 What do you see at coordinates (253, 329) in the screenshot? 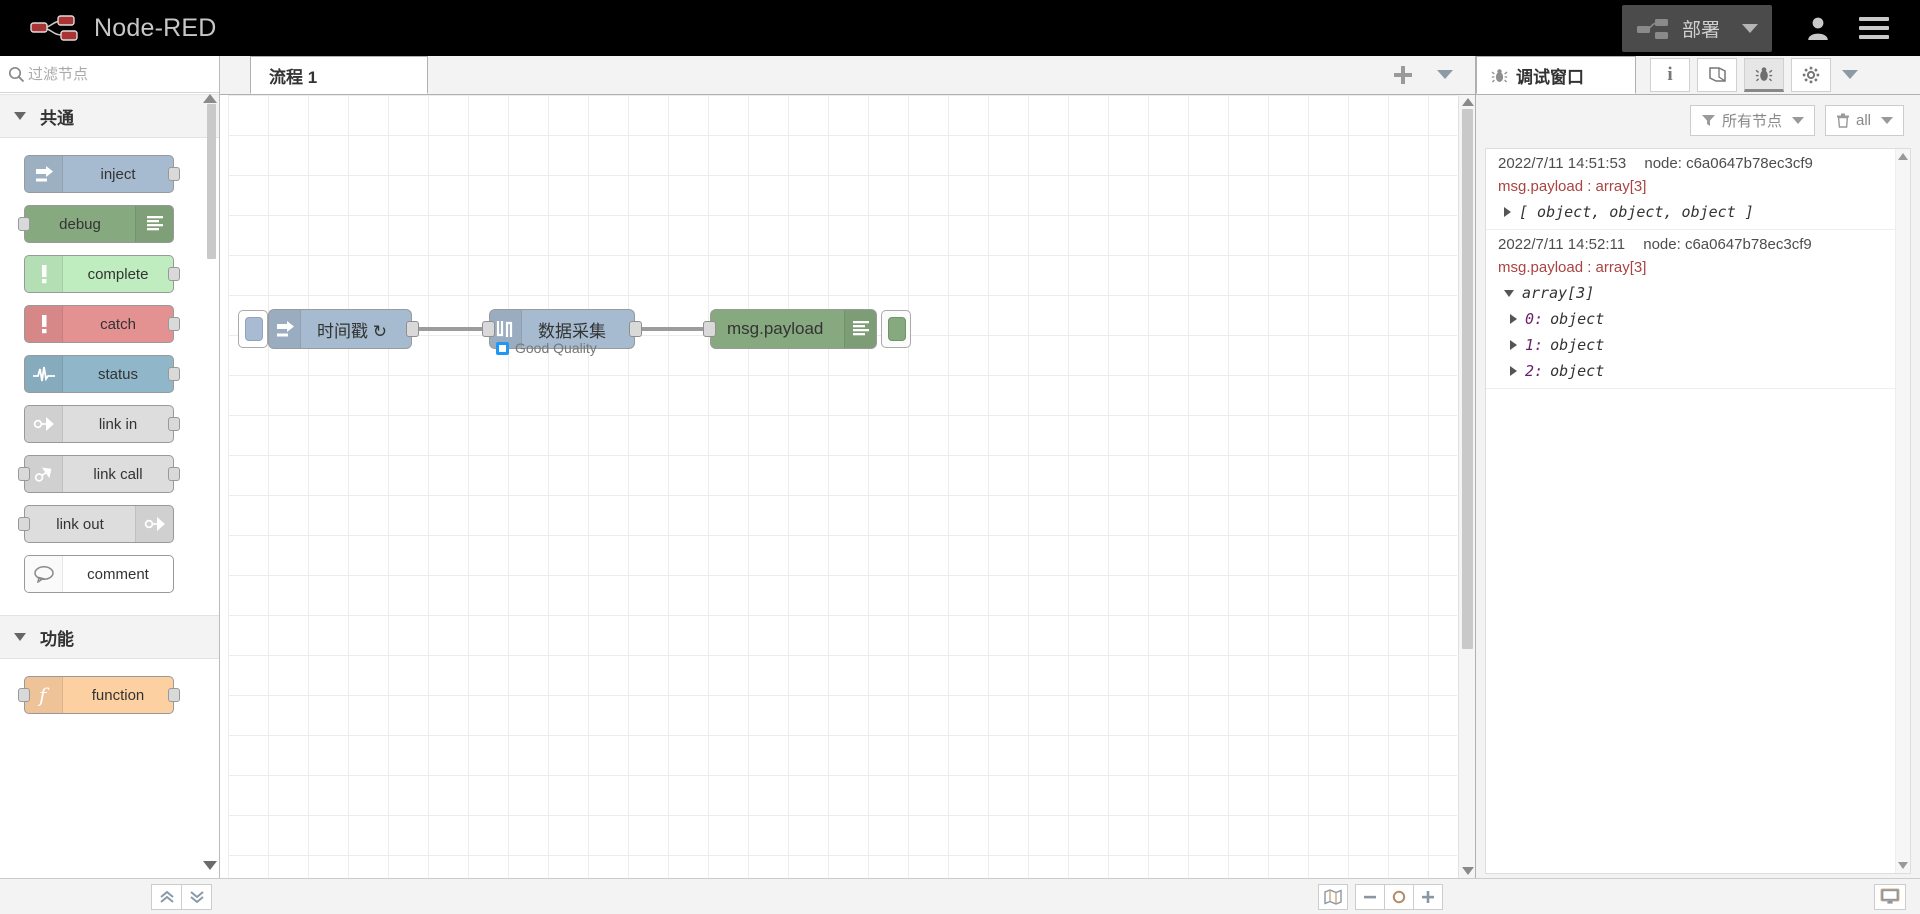
I see `node-selection-handle` at bounding box center [253, 329].